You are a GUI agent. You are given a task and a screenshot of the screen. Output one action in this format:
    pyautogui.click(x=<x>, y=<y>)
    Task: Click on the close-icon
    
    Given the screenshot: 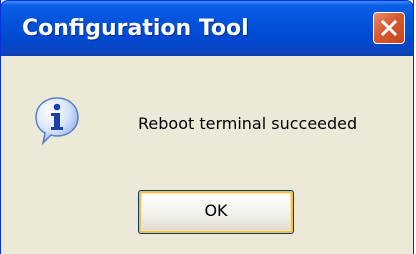 What is the action you would take?
    pyautogui.click(x=389, y=28)
    